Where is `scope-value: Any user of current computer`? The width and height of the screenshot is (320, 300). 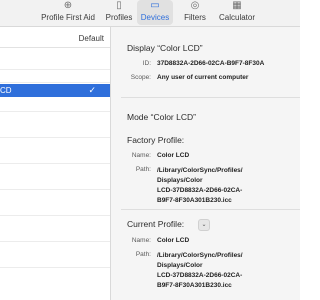
scope-value: Any user of current computer is located at coordinates (203, 77).